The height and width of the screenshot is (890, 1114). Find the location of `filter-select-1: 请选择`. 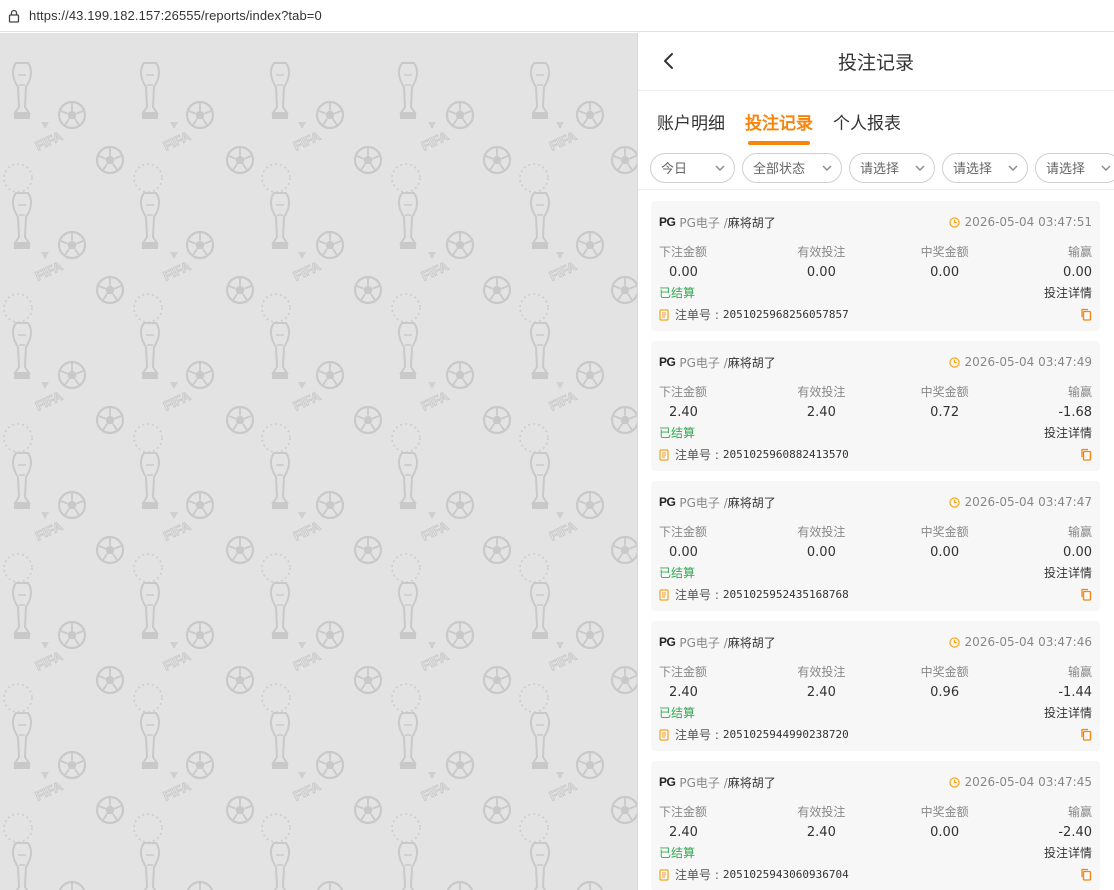

filter-select-1: 请选择 is located at coordinates (892, 167).